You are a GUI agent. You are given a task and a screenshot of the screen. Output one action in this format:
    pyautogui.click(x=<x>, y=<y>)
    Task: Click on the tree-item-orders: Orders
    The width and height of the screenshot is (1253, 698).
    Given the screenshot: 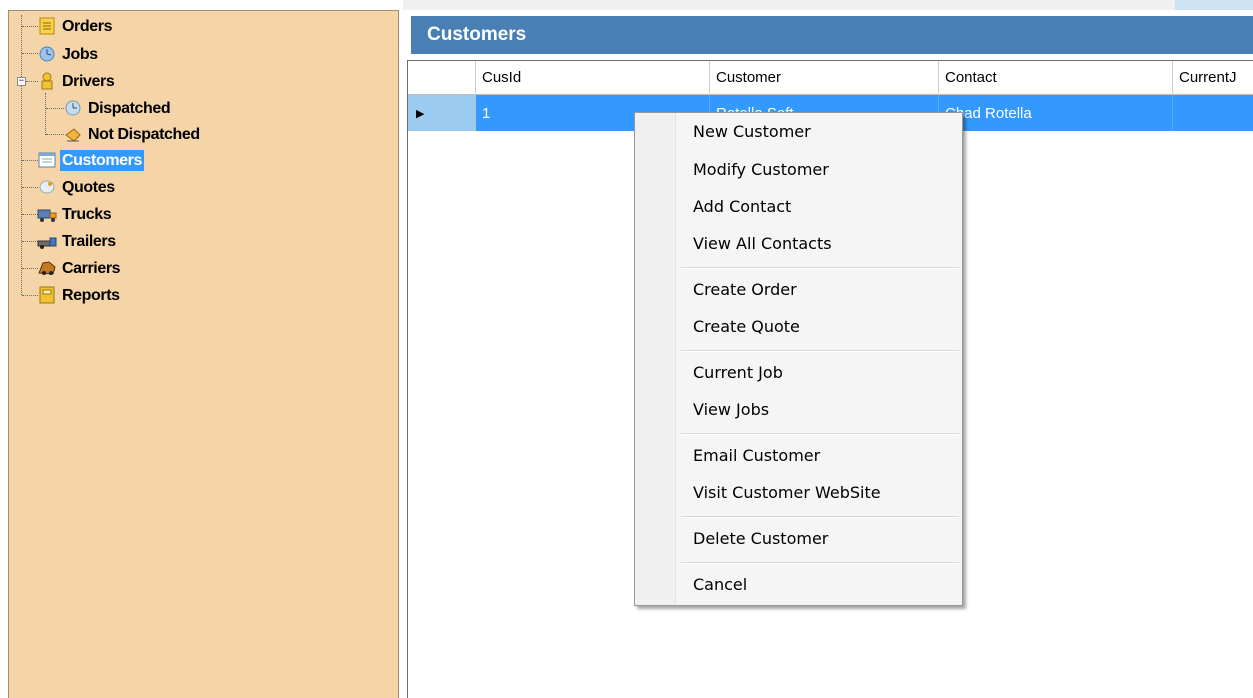 What is the action you would take?
    pyautogui.click(x=75, y=26)
    